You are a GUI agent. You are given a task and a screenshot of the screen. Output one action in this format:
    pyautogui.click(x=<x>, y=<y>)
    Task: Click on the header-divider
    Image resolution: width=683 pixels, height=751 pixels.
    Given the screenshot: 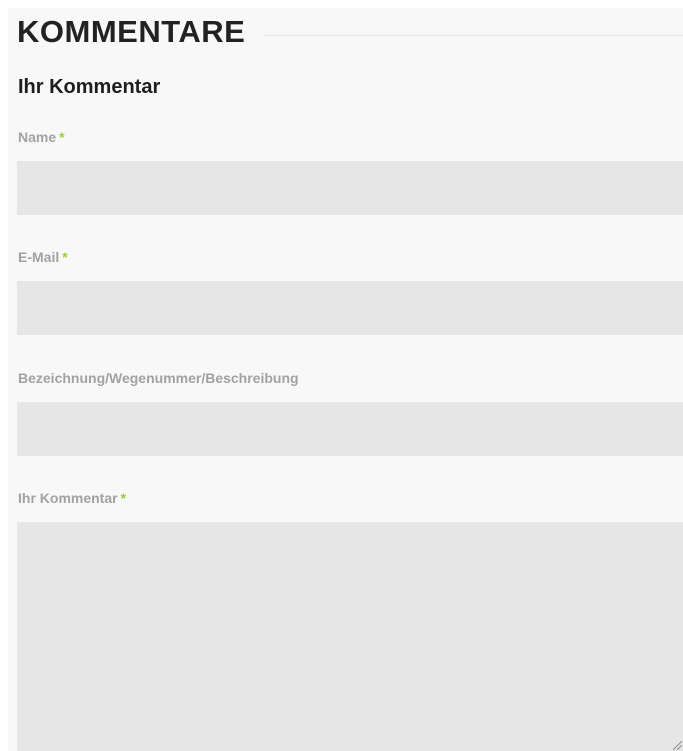 What is the action you would take?
    pyautogui.click(x=473, y=35)
    